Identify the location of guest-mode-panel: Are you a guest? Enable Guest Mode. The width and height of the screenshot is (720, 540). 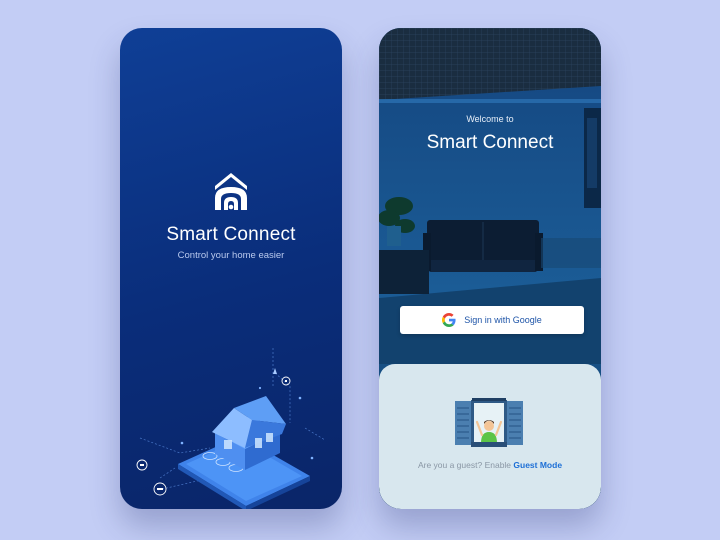
(490, 436).